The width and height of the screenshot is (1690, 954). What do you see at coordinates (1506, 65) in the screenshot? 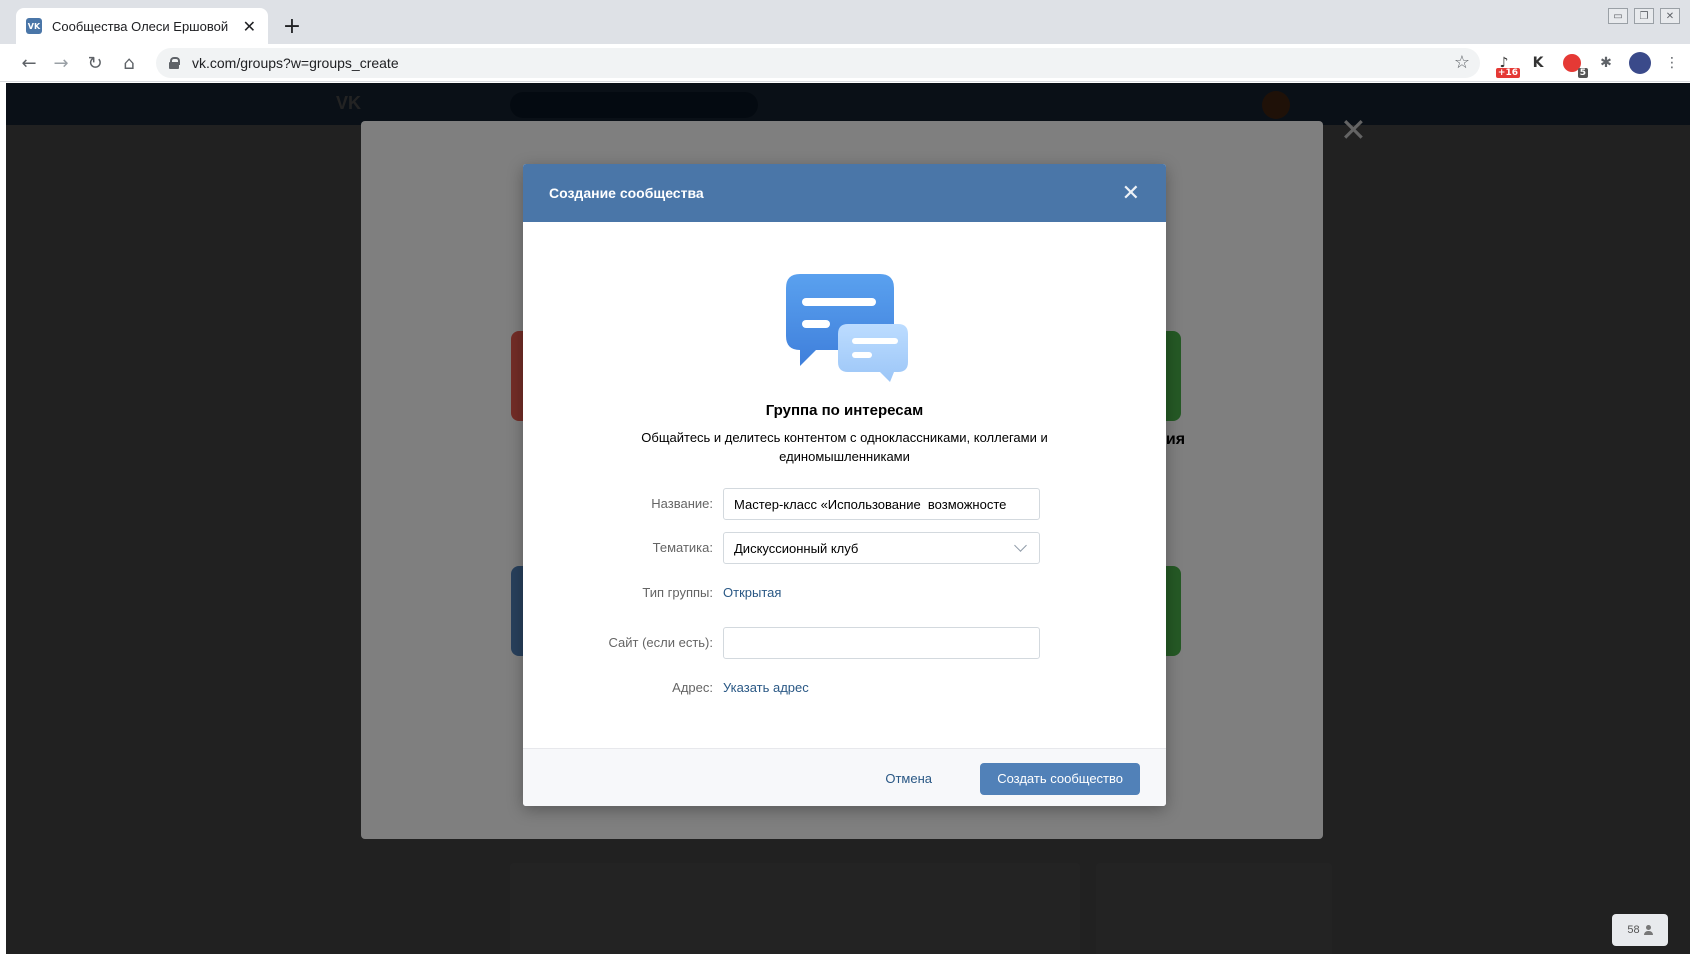
I see `music-extension-icon: ♪ +16` at bounding box center [1506, 65].